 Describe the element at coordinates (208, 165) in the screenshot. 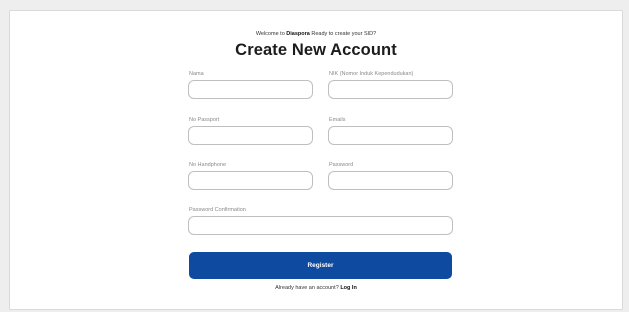

I see `phone-label: No Handphone` at that location.